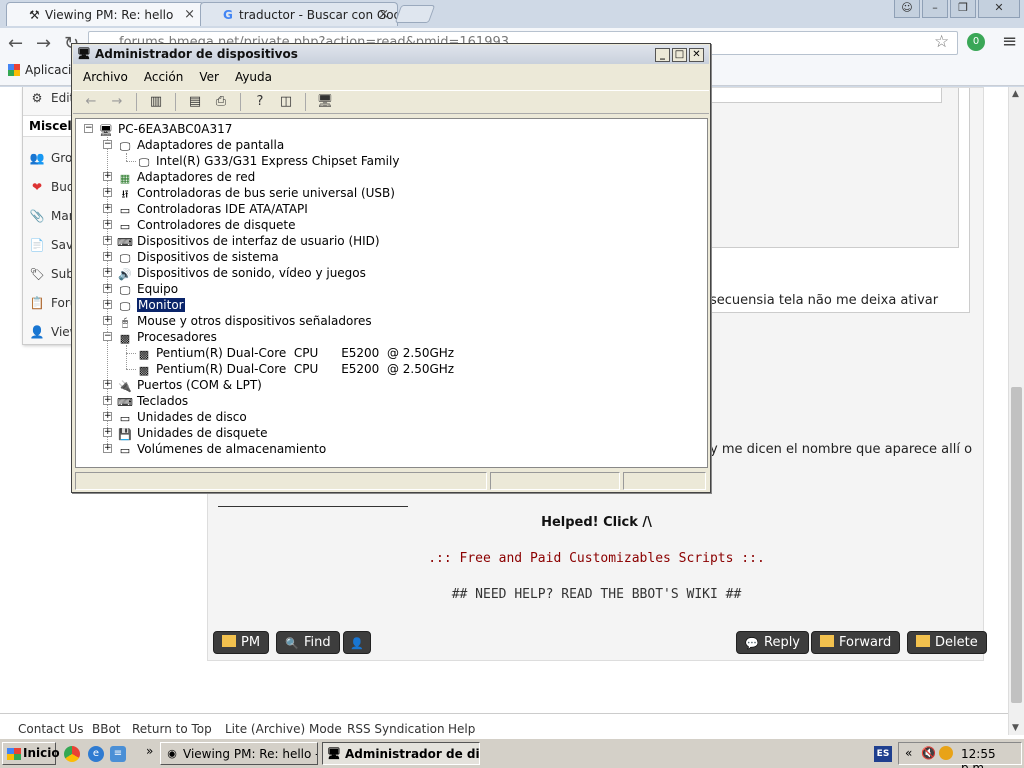 The image size is (1024, 768). Describe the element at coordinates (679, 55) in the screenshot. I see `maximize-button: □` at that location.